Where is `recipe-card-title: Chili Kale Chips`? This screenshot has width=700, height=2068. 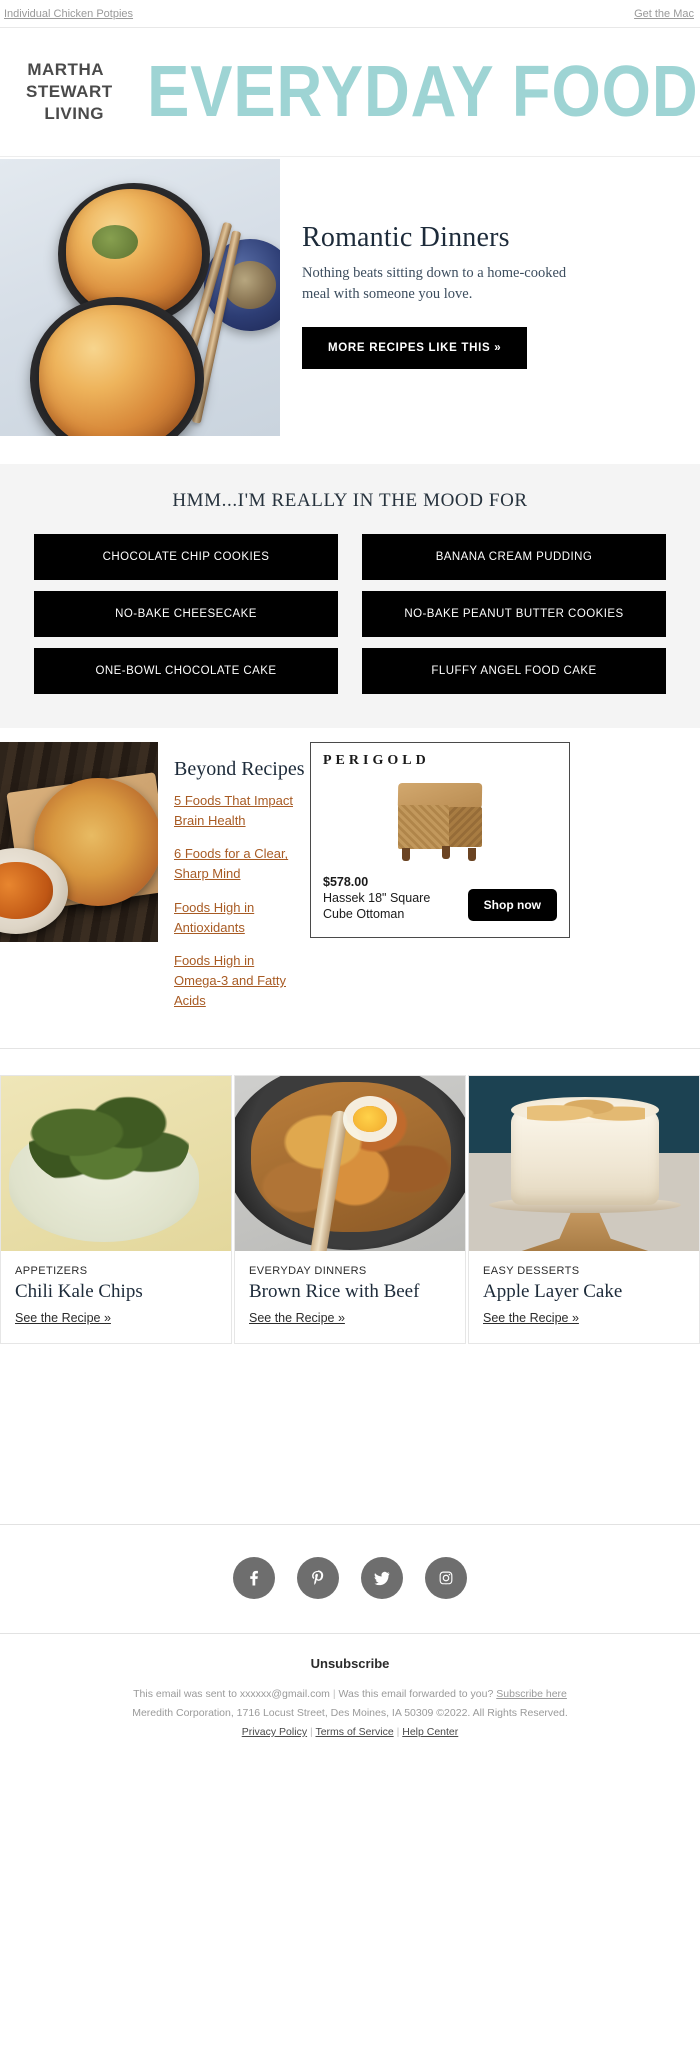
recipe-card-title: Chili Kale Chips is located at coordinates (79, 1292).